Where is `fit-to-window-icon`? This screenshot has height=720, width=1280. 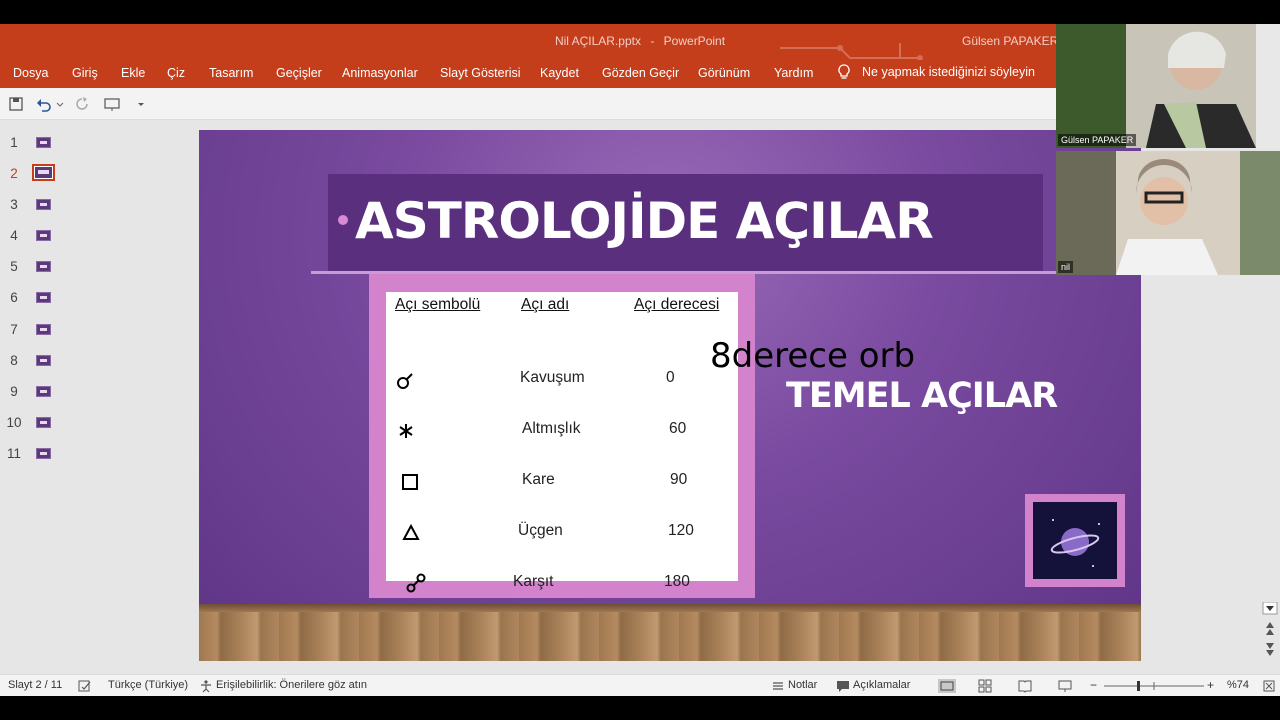 fit-to-window-icon is located at coordinates (1269, 686).